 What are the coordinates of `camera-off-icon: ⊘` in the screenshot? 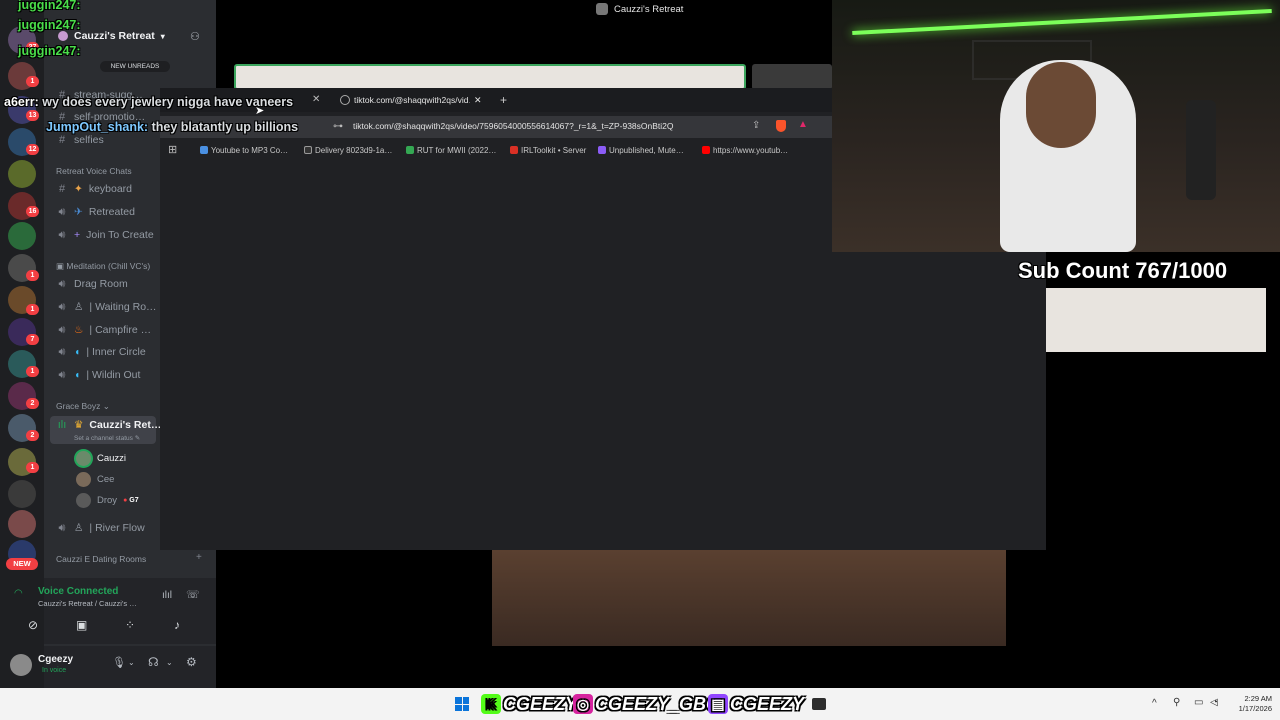 It's located at (33, 625).